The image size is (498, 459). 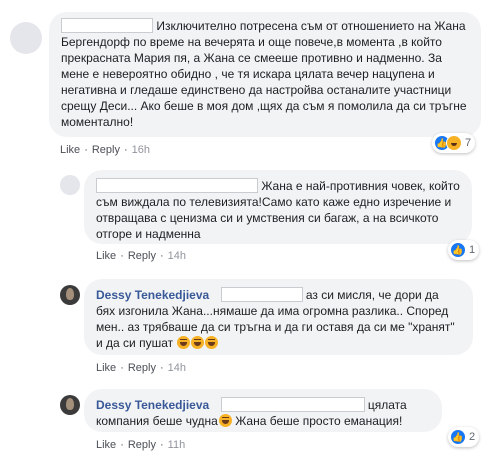 What do you see at coordinates (141, 150) in the screenshot?
I see `timestamp: 16h` at bounding box center [141, 150].